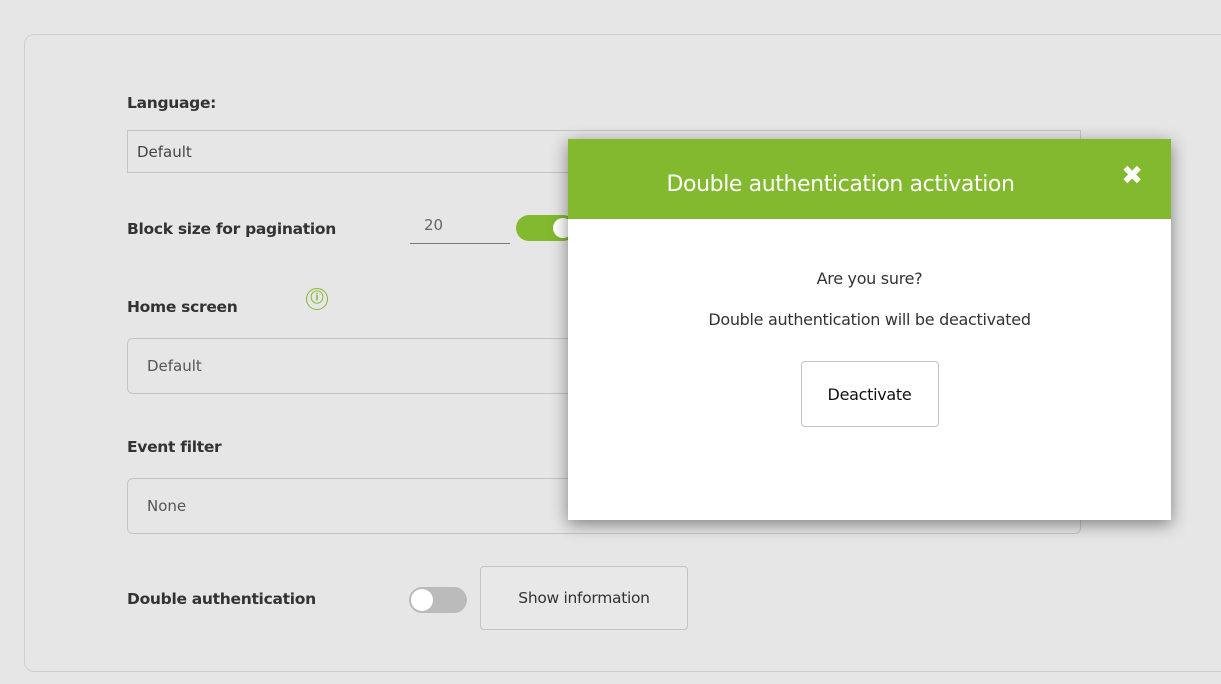  Describe the element at coordinates (869, 278) in the screenshot. I see `dialog-question: Are you sure?` at that location.